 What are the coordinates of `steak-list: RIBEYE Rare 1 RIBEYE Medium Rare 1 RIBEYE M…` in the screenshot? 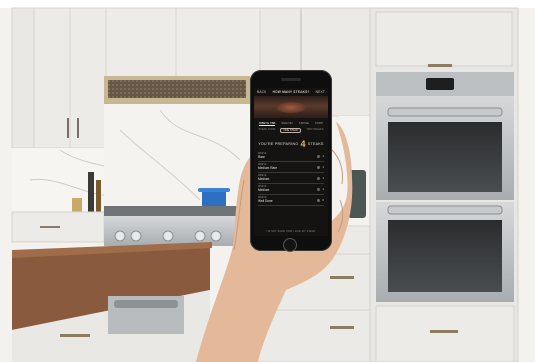 It's located at (291, 178).